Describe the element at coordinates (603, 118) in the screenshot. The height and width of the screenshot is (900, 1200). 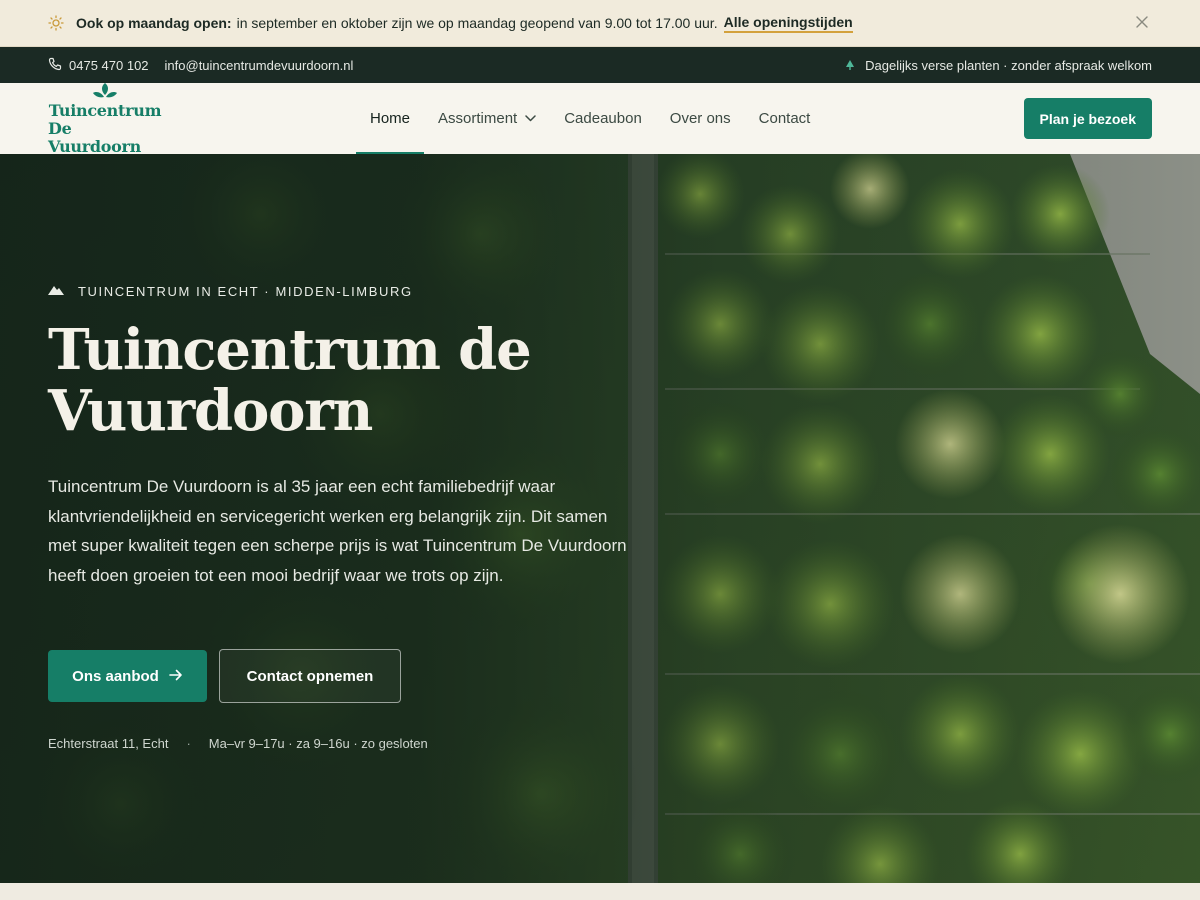
I see `nav-cadeaubon: Cadeaubon` at that location.